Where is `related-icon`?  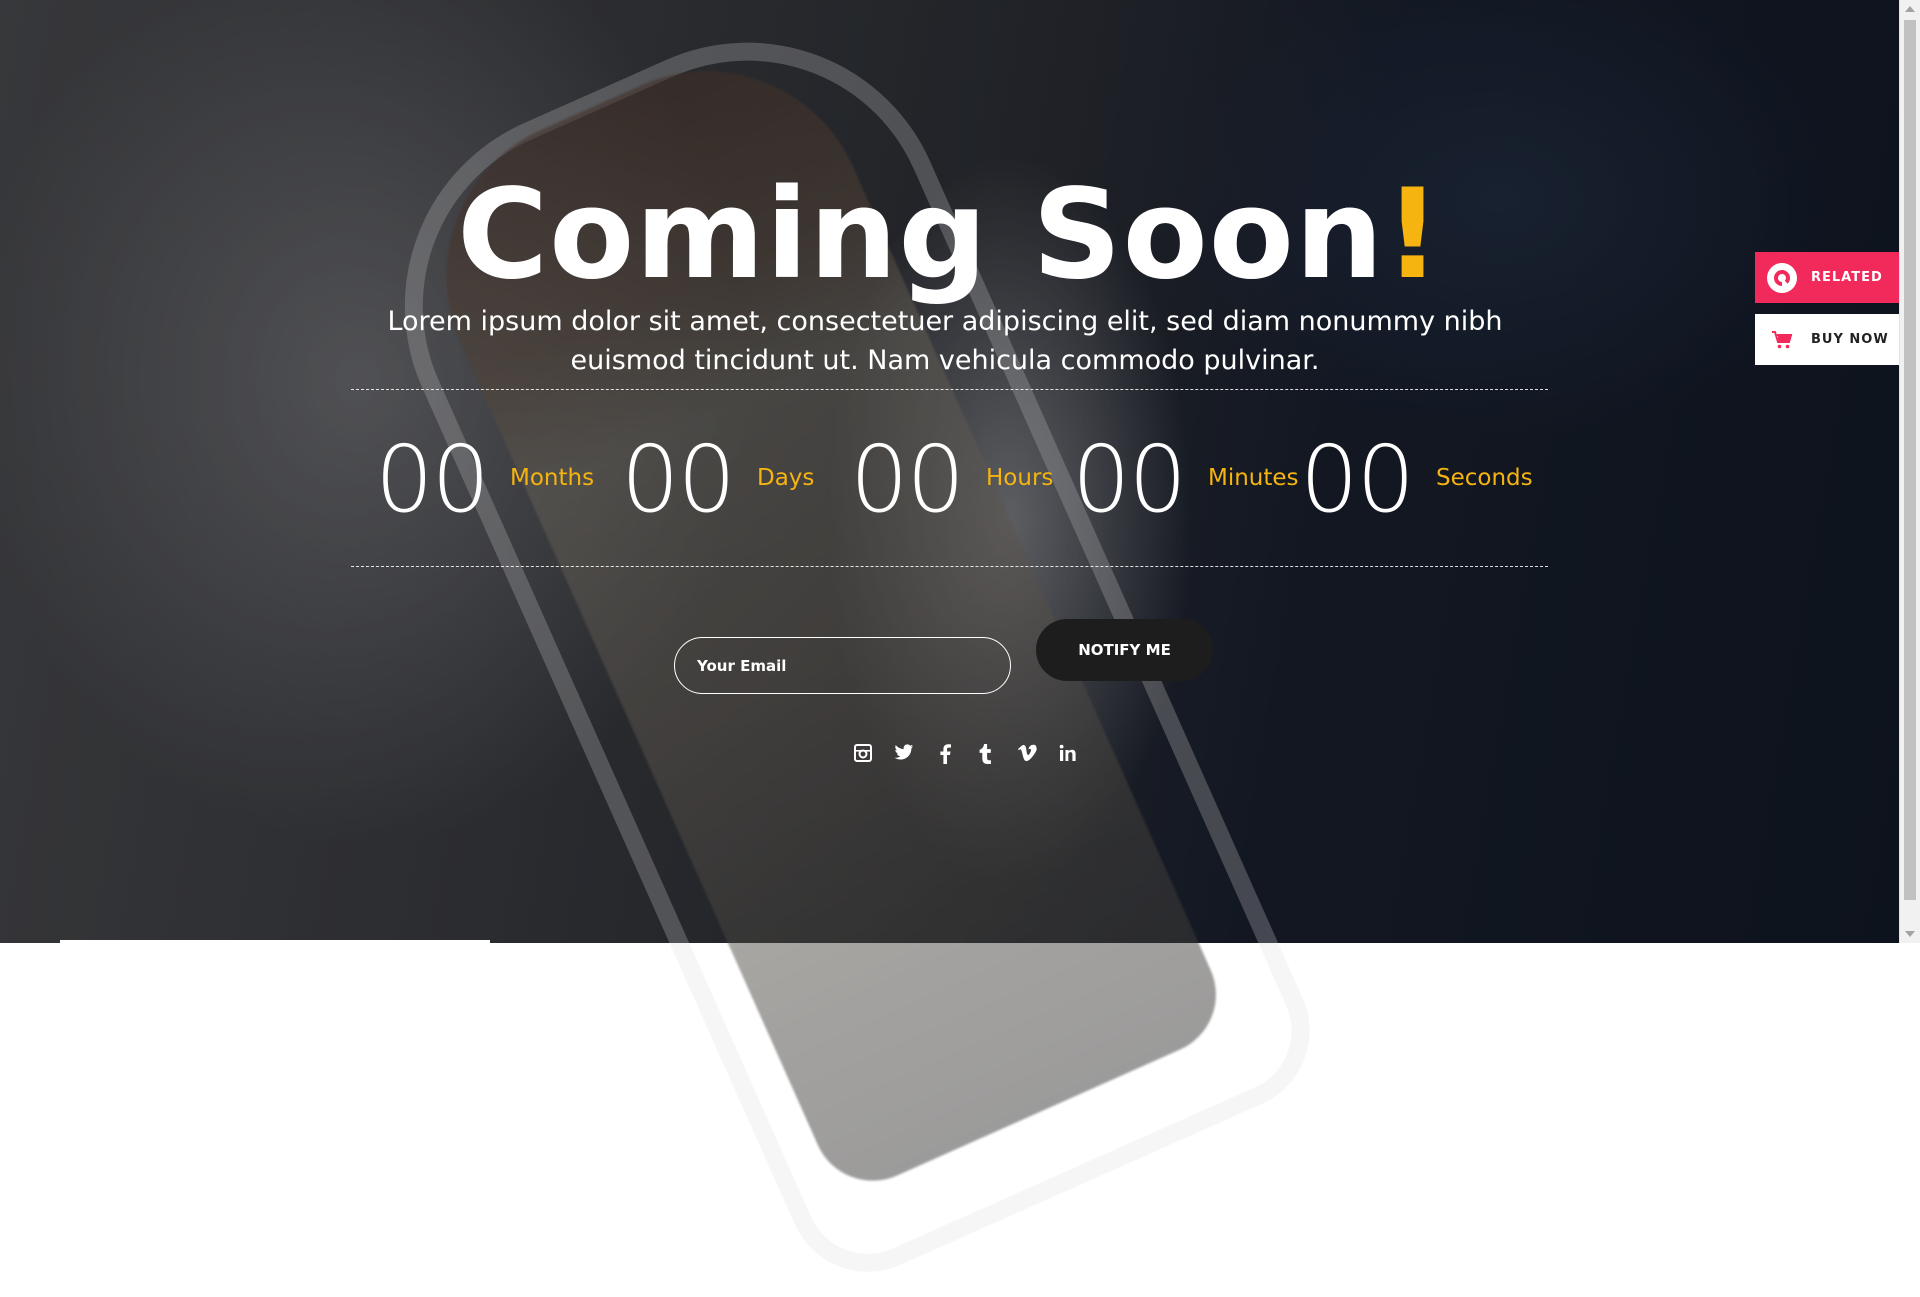 related-icon is located at coordinates (1782, 277).